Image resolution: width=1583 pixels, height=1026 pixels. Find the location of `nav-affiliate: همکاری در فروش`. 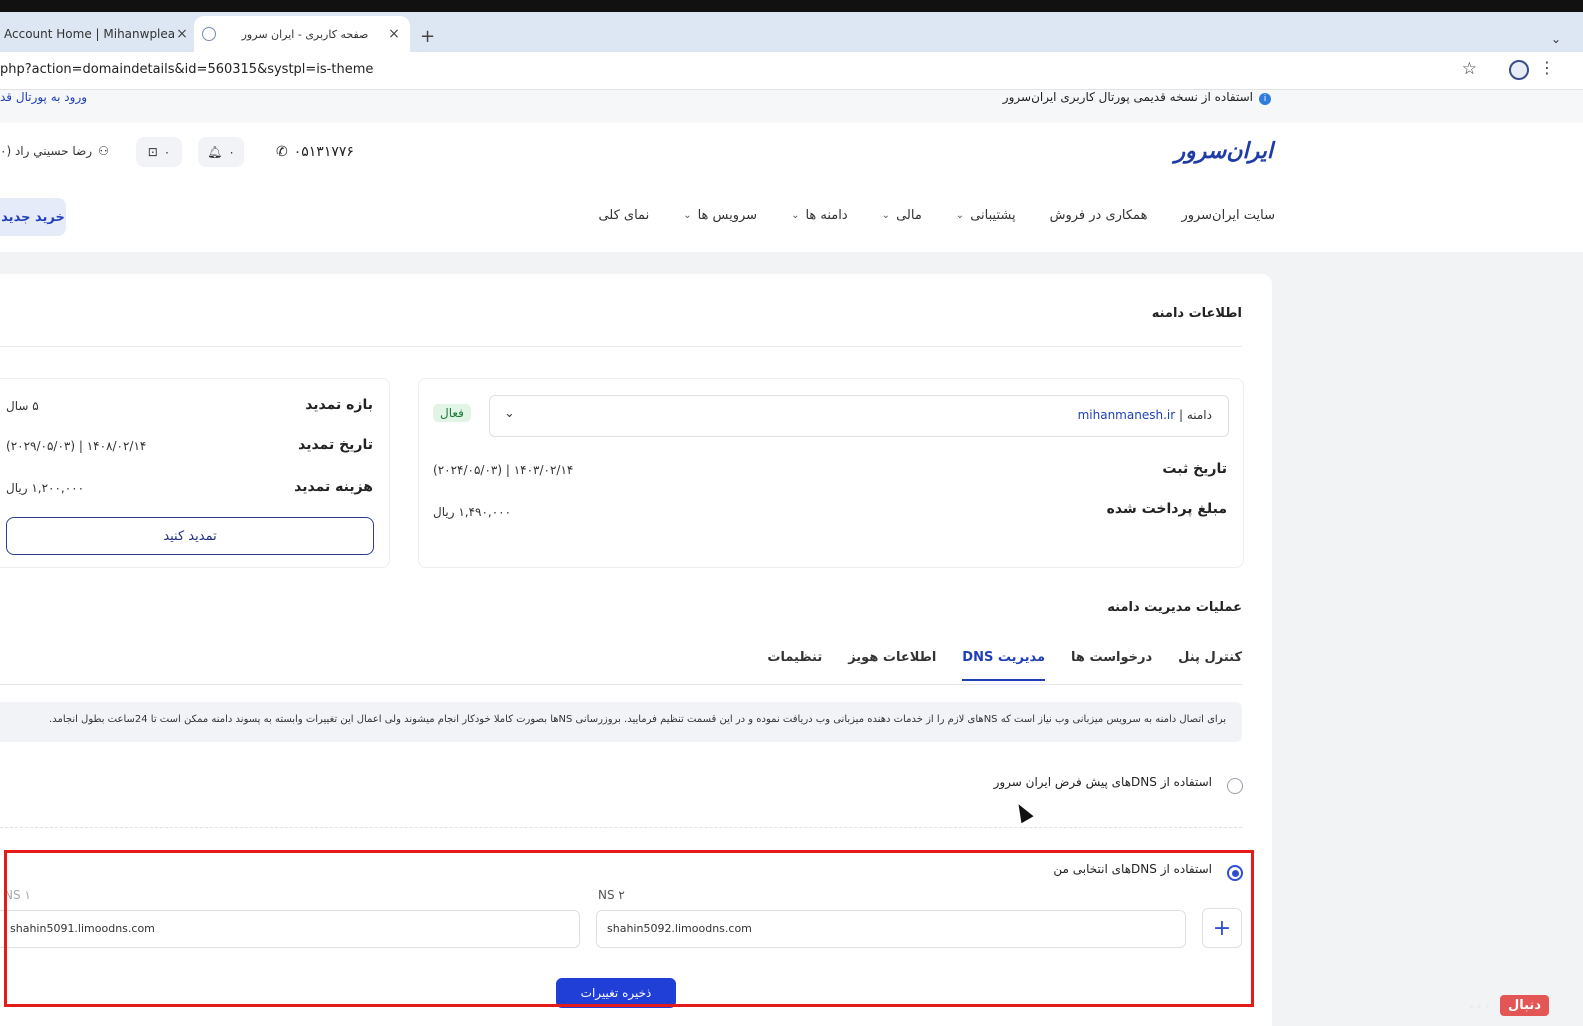

nav-affiliate: همکاری در فروش is located at coordinates (1099, 215).